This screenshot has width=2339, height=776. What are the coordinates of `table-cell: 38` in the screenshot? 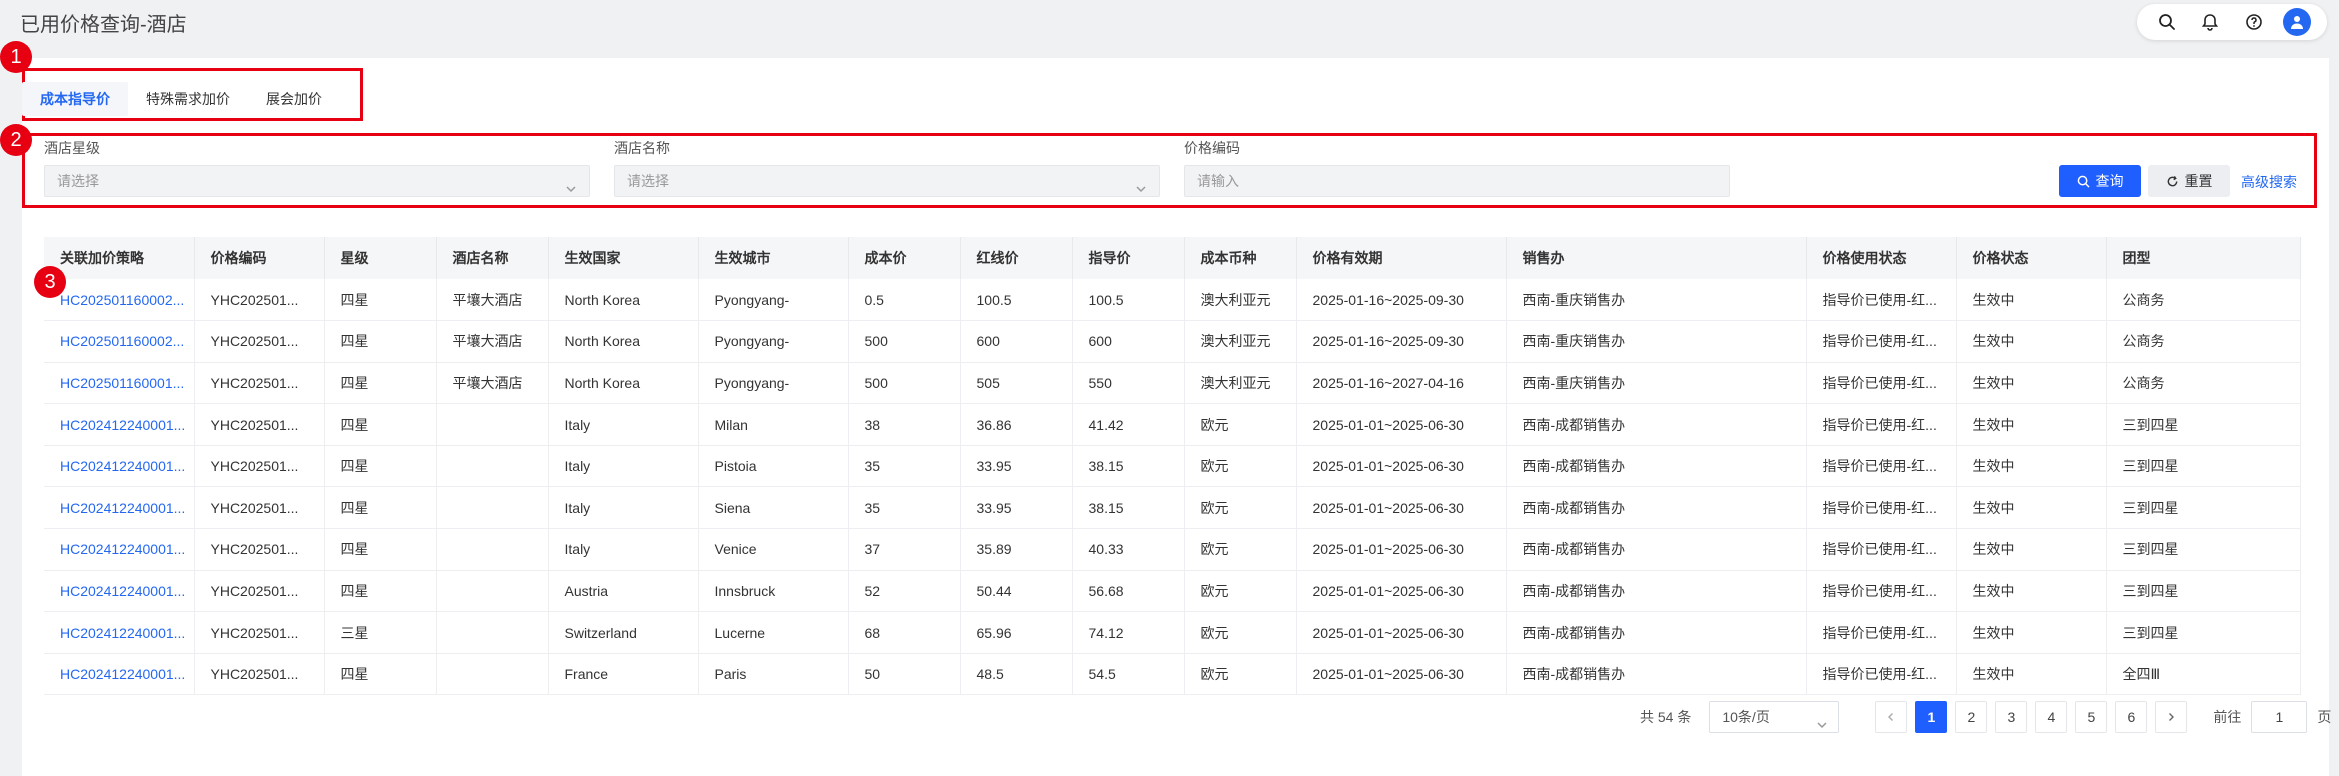 It's located at (904, 424).